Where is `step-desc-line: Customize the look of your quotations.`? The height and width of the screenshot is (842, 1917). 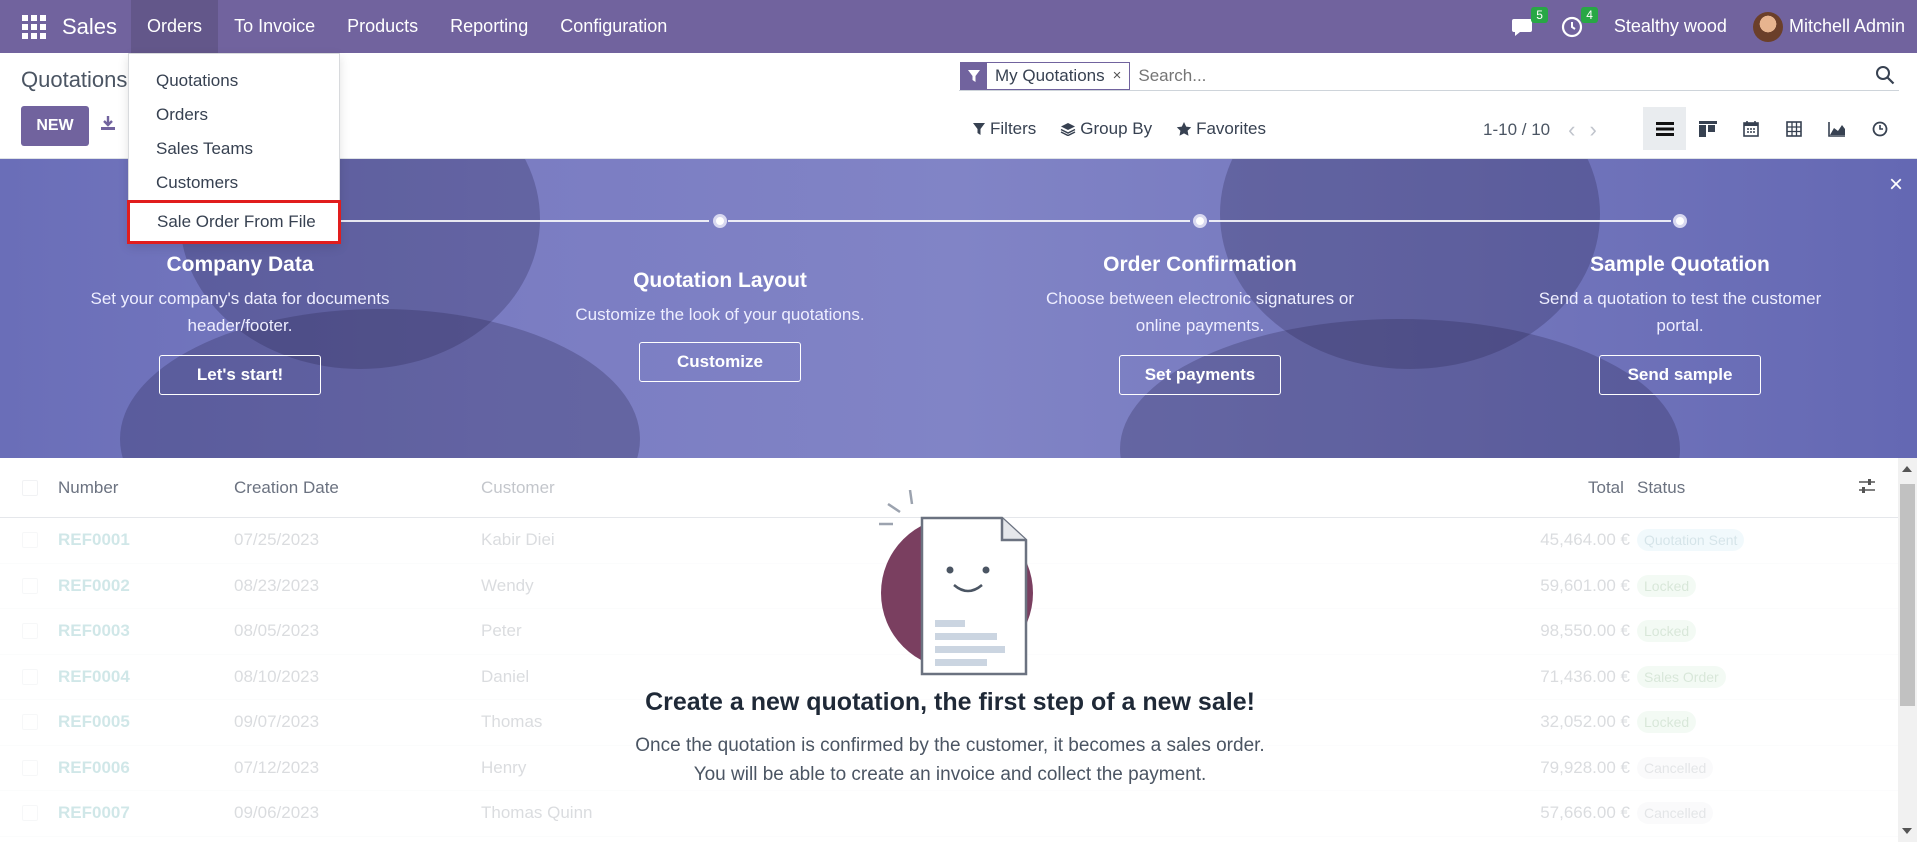 step-desc-line: Customize the look of your quotations. is located at coordinates (720, 314).